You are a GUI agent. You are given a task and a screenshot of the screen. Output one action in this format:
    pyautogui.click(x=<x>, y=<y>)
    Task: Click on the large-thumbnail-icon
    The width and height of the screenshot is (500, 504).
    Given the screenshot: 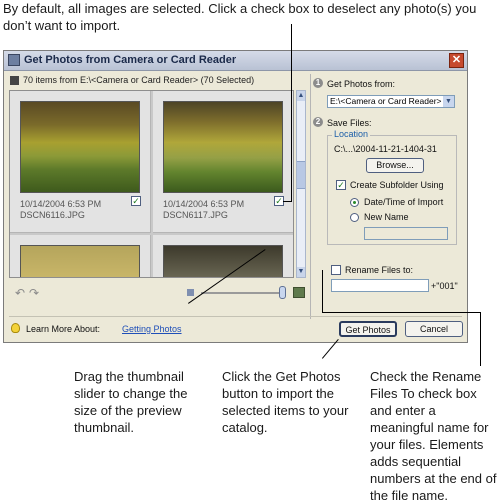 What is the action you would take?
    pyautogui.click(x=299, y=292)
    